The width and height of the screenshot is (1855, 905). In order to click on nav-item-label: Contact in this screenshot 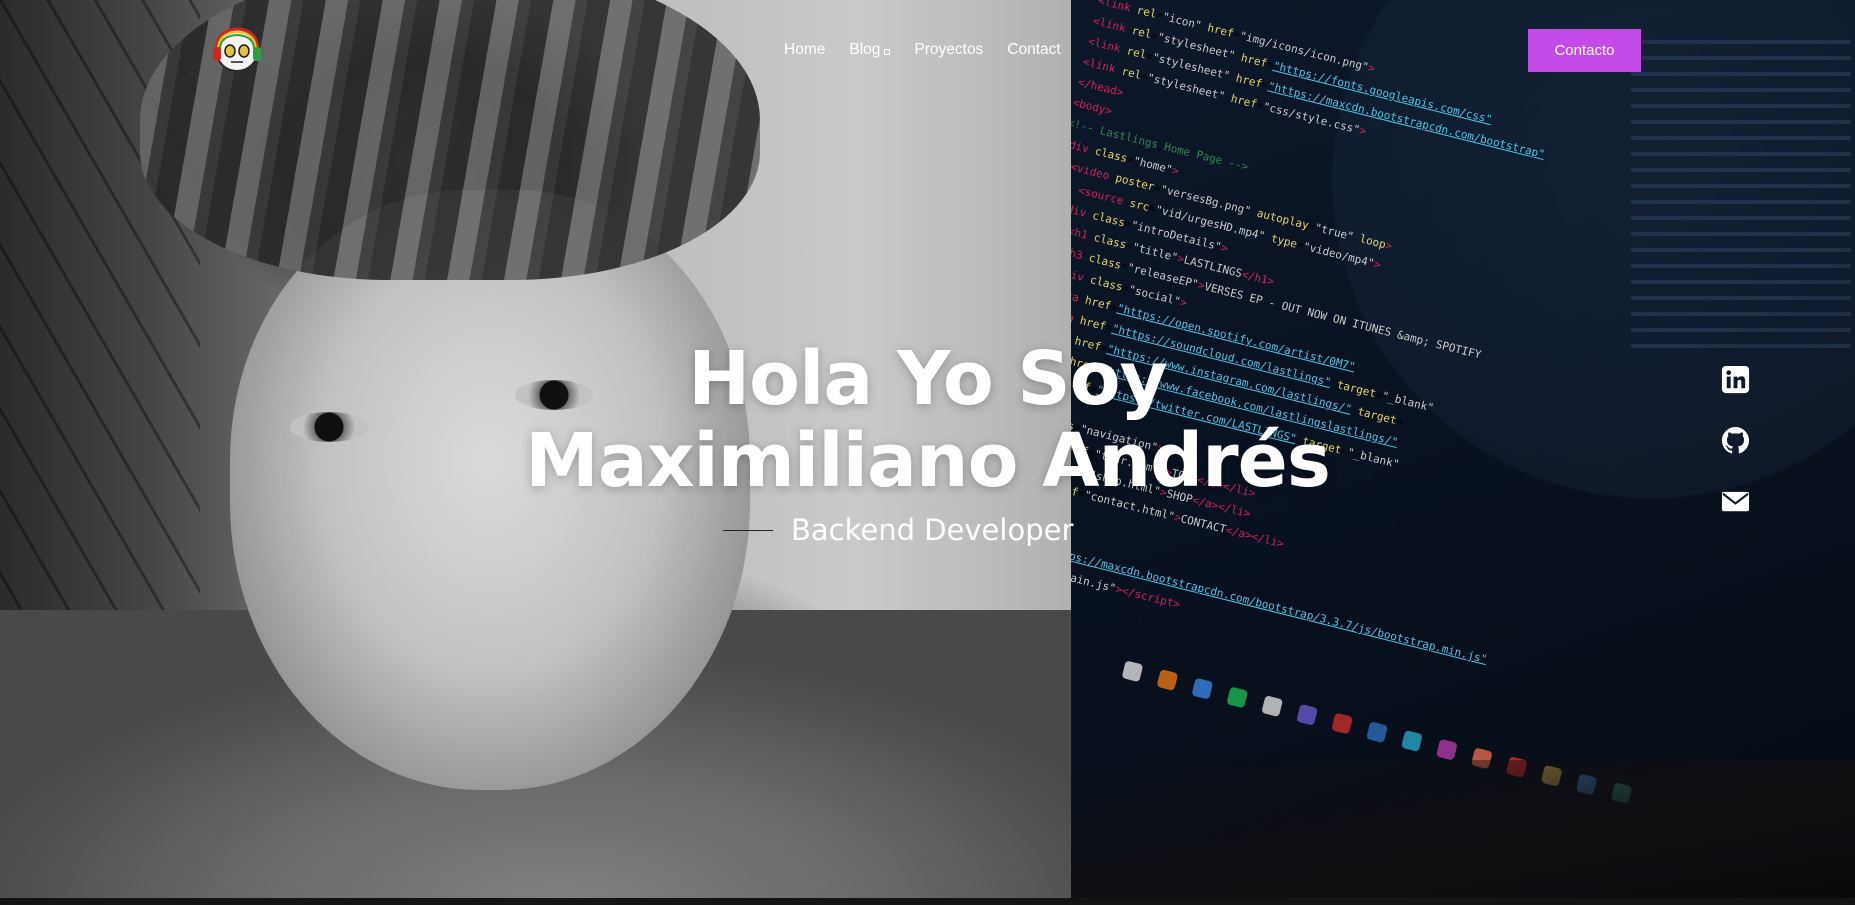, I will do `click(1034, 49)`.